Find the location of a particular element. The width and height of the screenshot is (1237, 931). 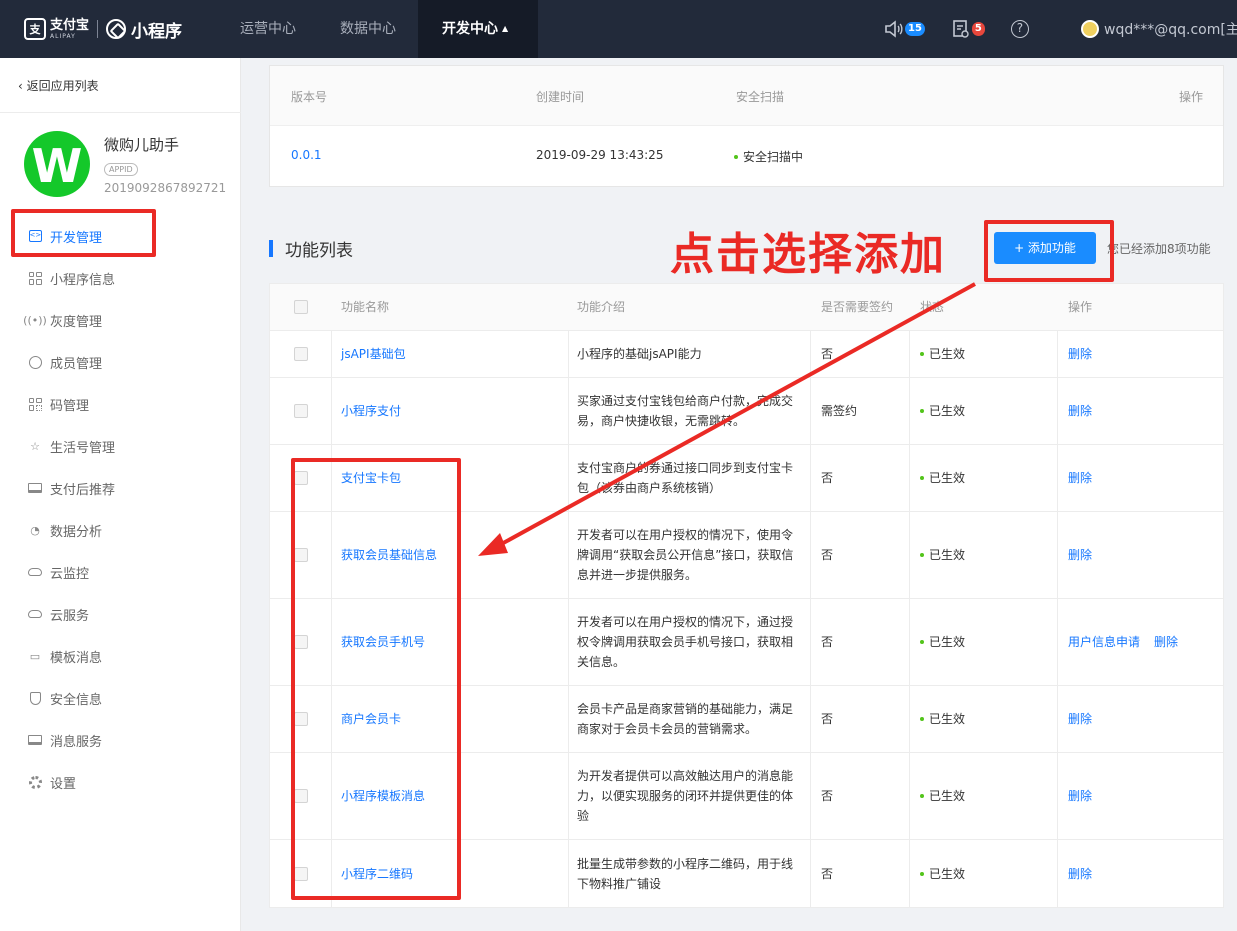

feature-name-link: 小程序二维码 is located at coordinates (377, 874).